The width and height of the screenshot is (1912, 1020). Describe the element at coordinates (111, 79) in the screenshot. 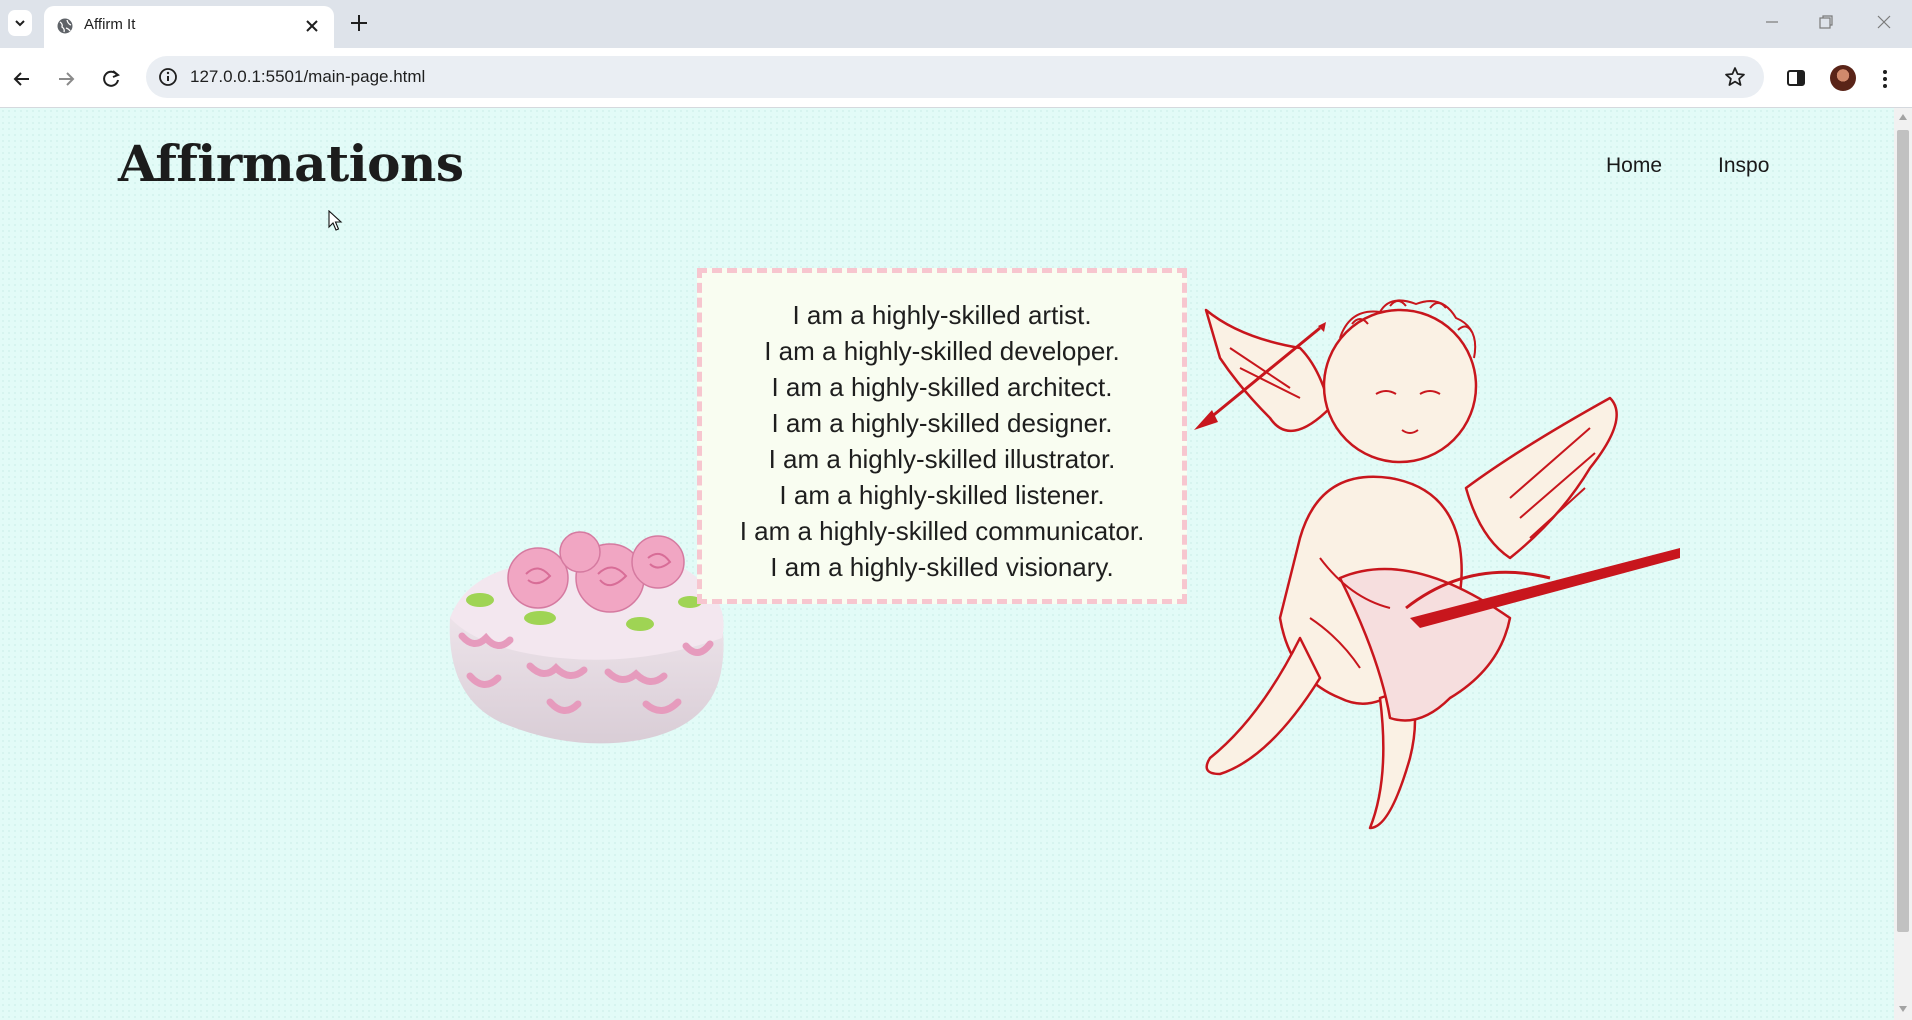

I see `reload-icon` at that location.